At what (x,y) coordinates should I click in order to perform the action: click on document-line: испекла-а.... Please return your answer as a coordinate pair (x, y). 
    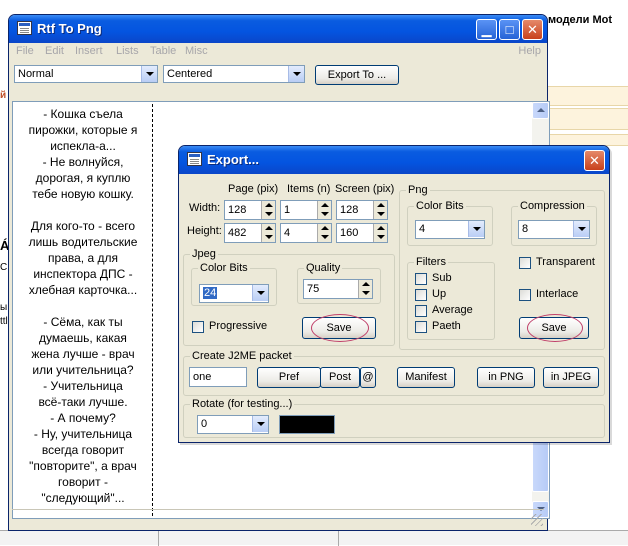
    Looking at the image, I should click on (83, 146).